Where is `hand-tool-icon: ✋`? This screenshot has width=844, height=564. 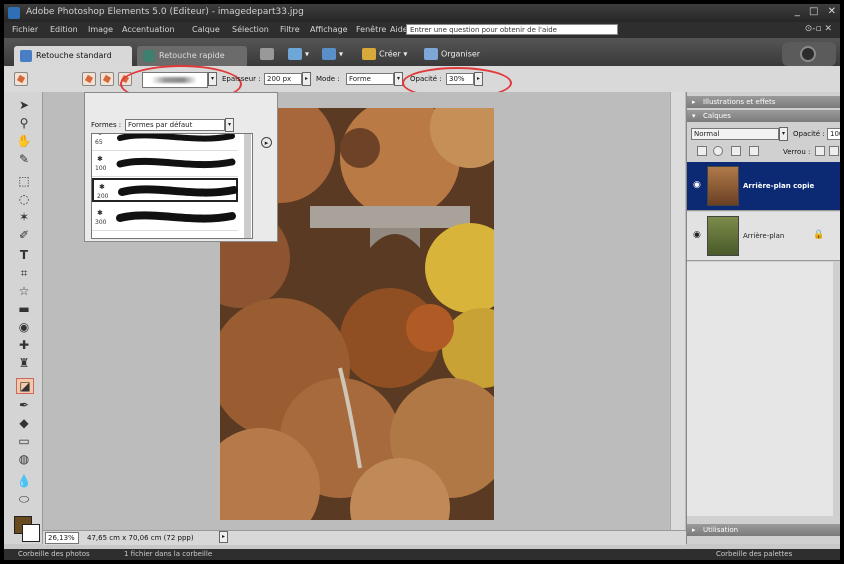 hand-tool-icon: ✋ is located at coordinates (24, 141).